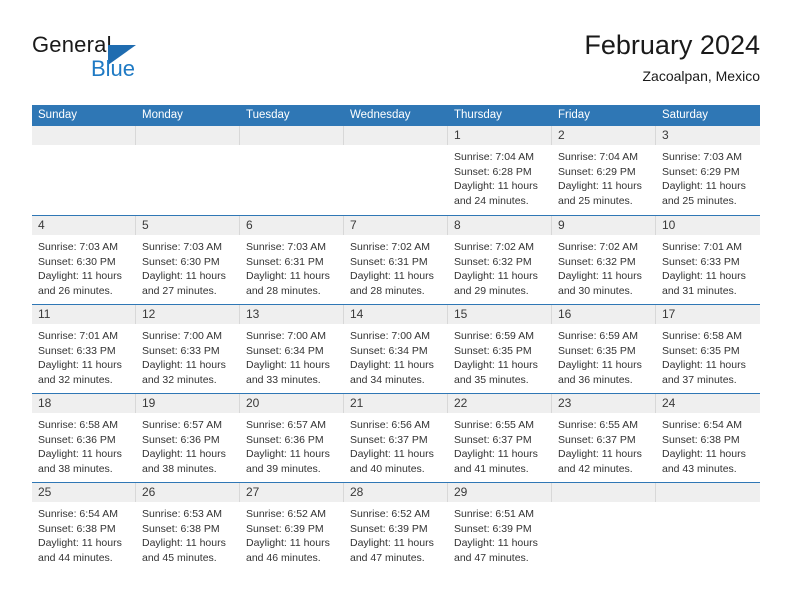 The width and height of the screenshot is (792, 612). What do you see at coordinates (708, 314) in the screenshot?
I see `day-number: 17` at bounding box center [708, 314].